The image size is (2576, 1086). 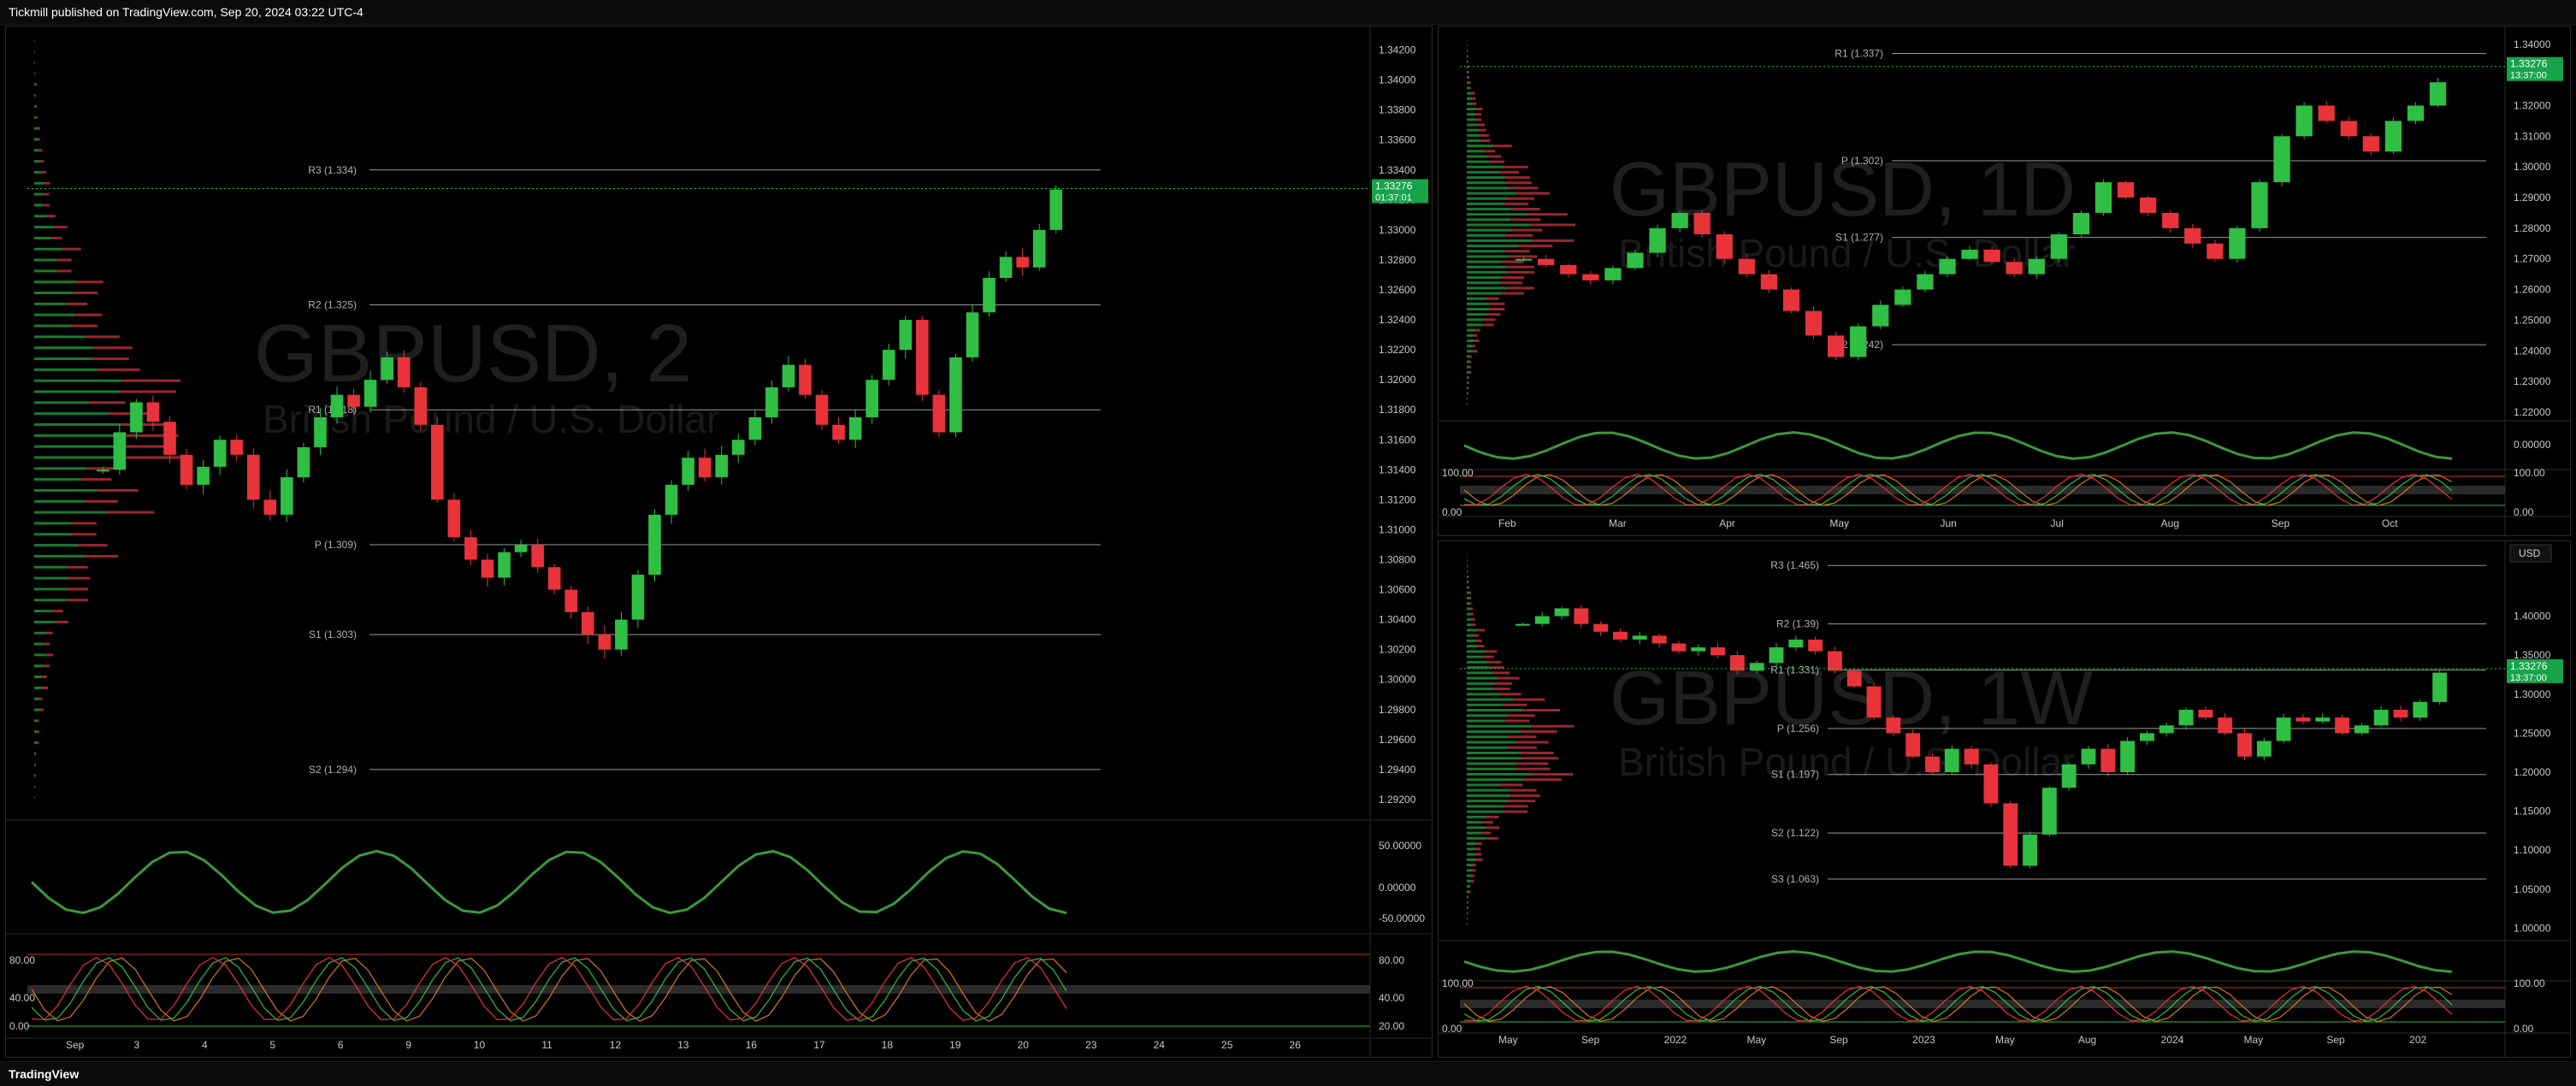 What do you see at coordinates (1397, 800) in the screenshot?
I see `price-axis-label-25: 1.29200` at bounding box center [1397, 800].